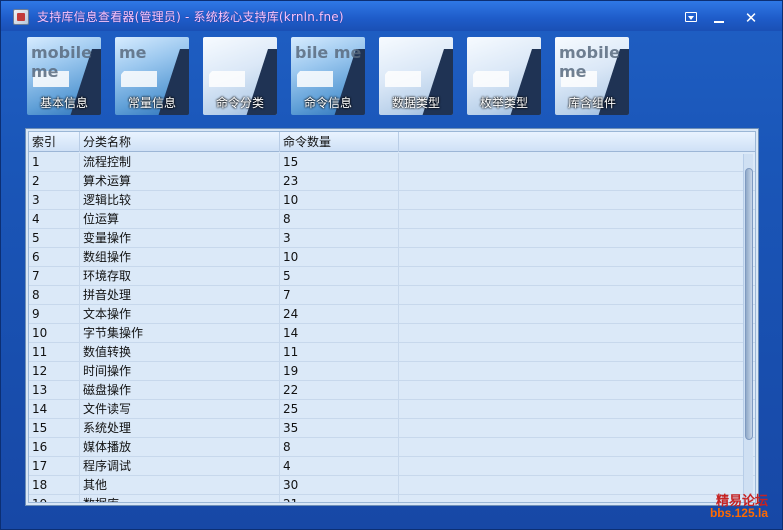 Image resolution: width=783 pixels, height=530 pixels. I want to click on cell-category-name: 位运算, so click(180, 219).